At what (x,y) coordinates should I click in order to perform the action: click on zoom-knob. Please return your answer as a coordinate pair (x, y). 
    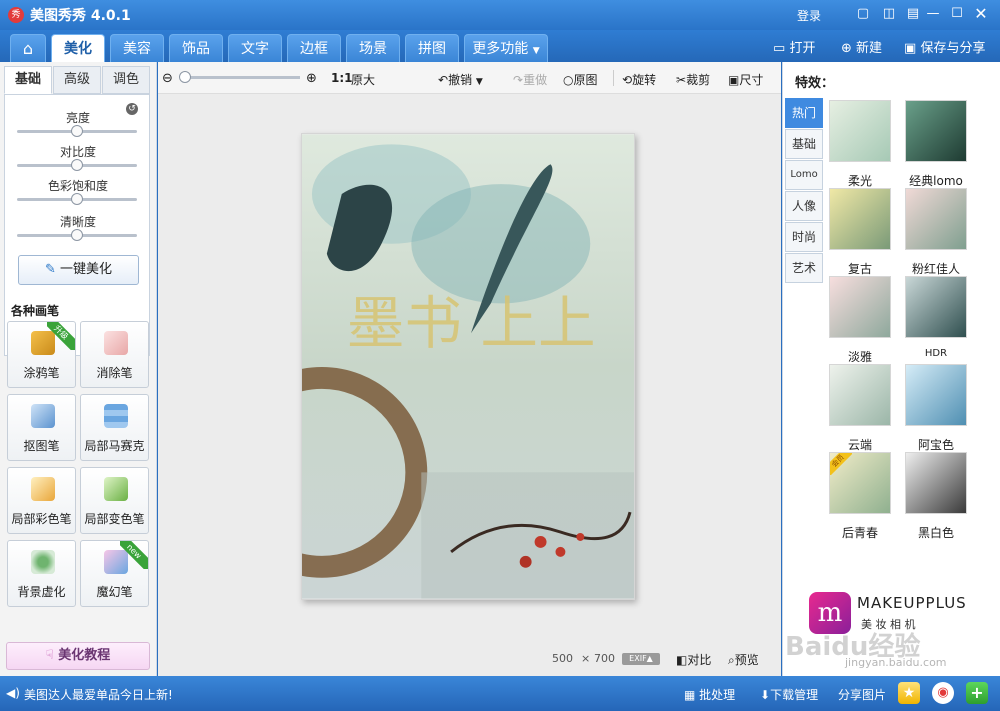
    Looking at the image, I should click on (185, 77).